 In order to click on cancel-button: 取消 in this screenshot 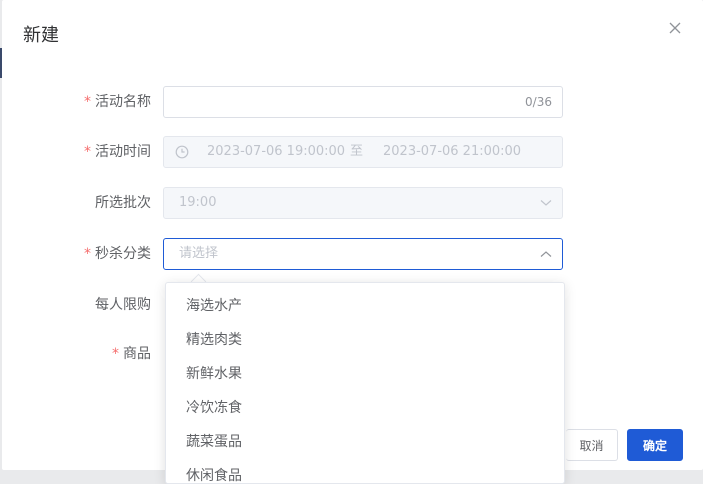, I will do `click(592, 445)`.